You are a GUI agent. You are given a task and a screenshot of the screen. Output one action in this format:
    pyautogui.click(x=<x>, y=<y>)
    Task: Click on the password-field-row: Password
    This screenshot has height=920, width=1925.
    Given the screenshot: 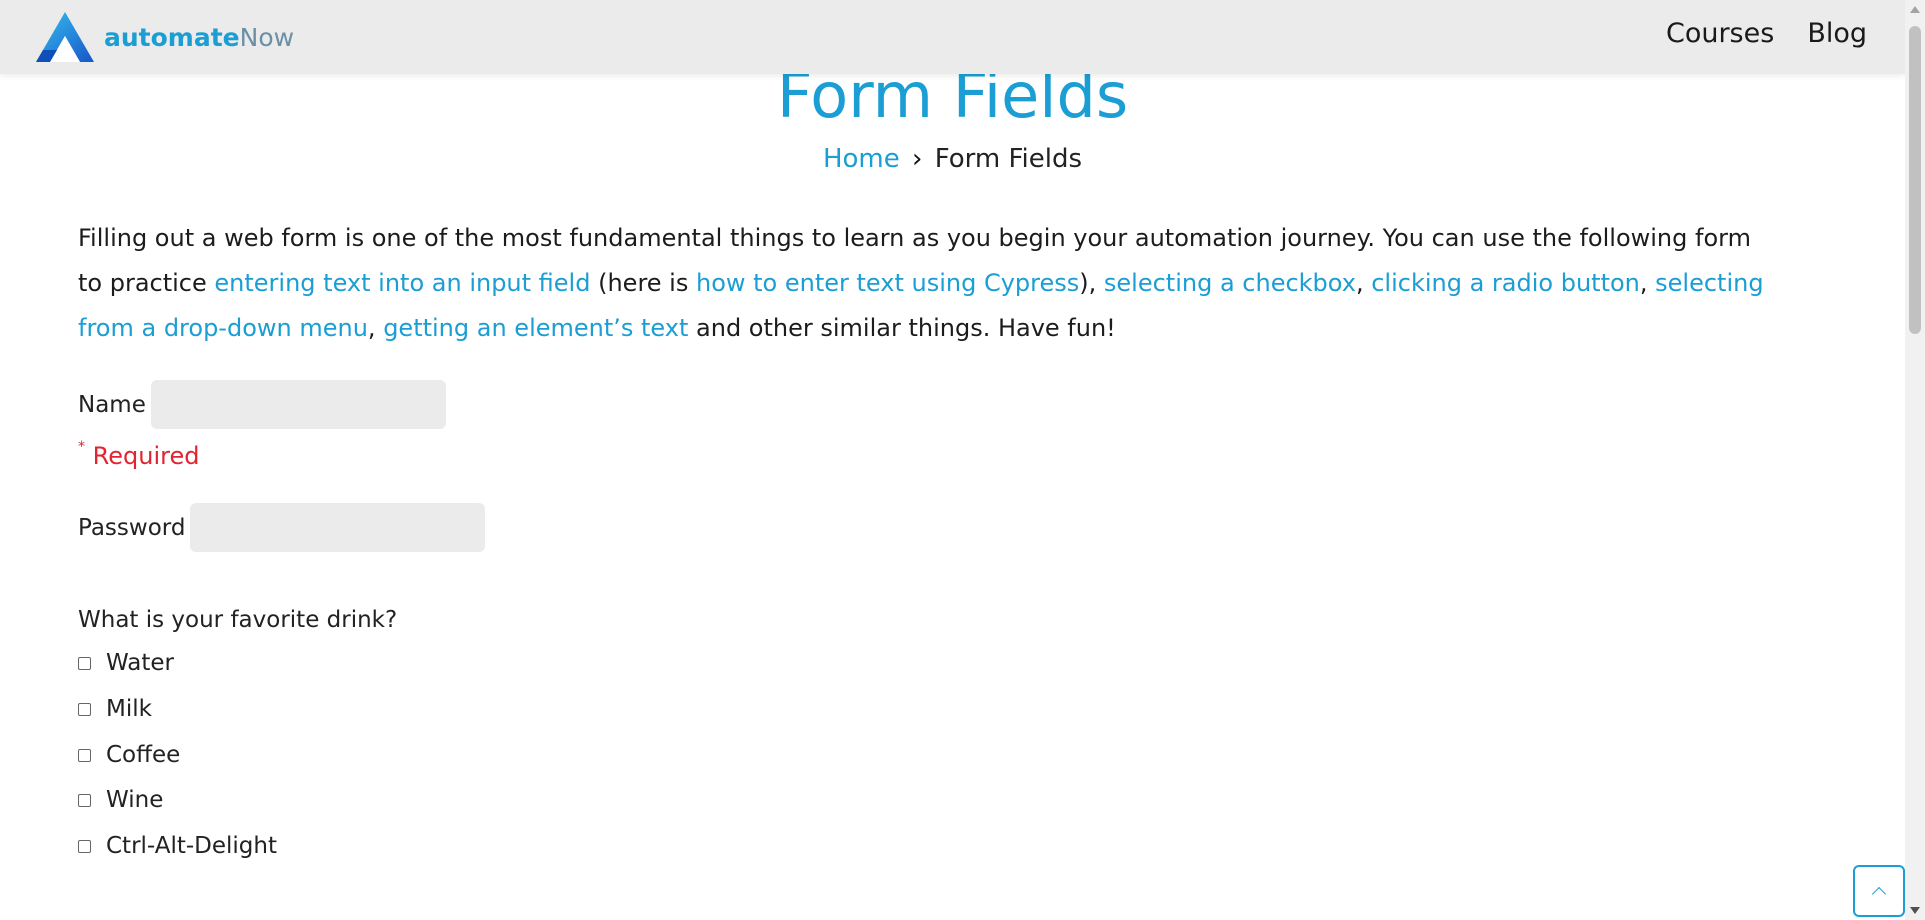 What is the action you would take?
    pyautogui.click(x=282, y=527)
    